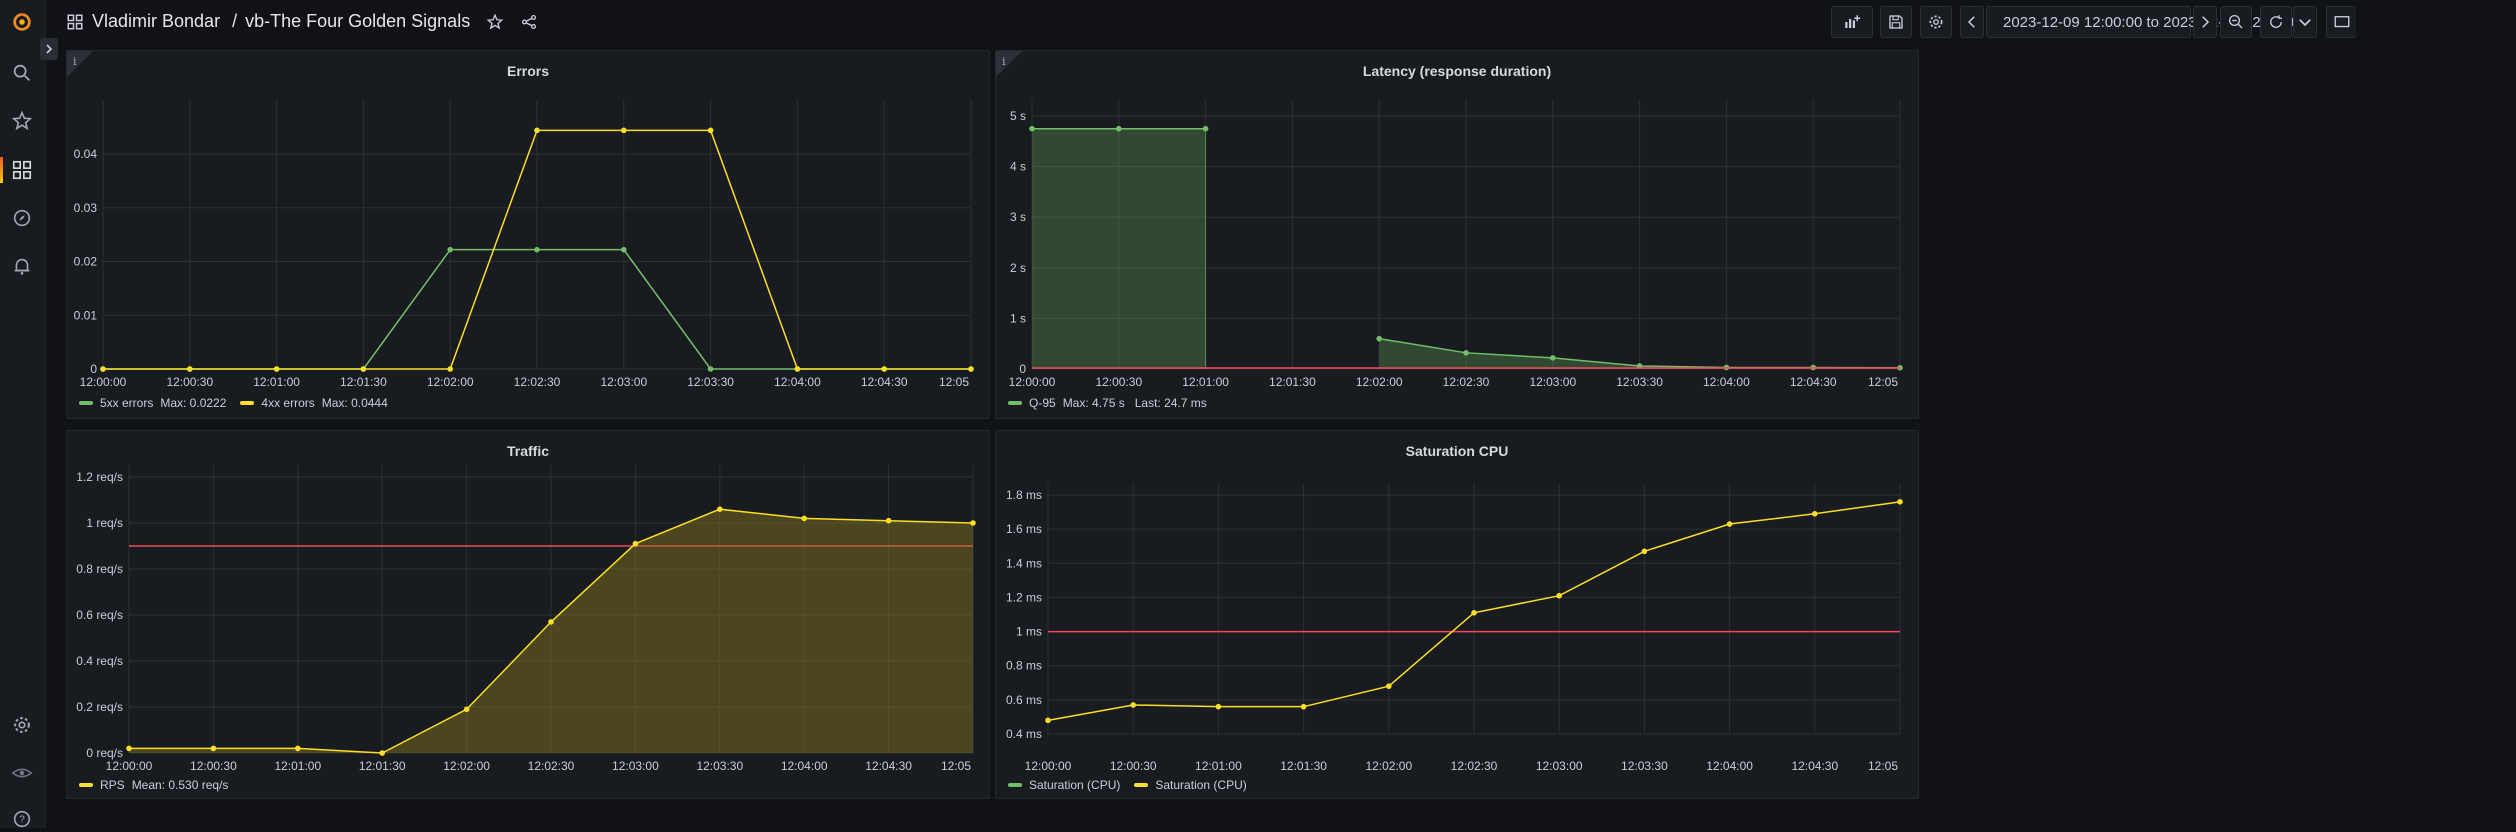 The image size is (2516, 832). What do you see at coordinates (888, 766) in the screenshot?
I see `x-axis-tick-label: 12:04:30` at bounding box center [888, 766].